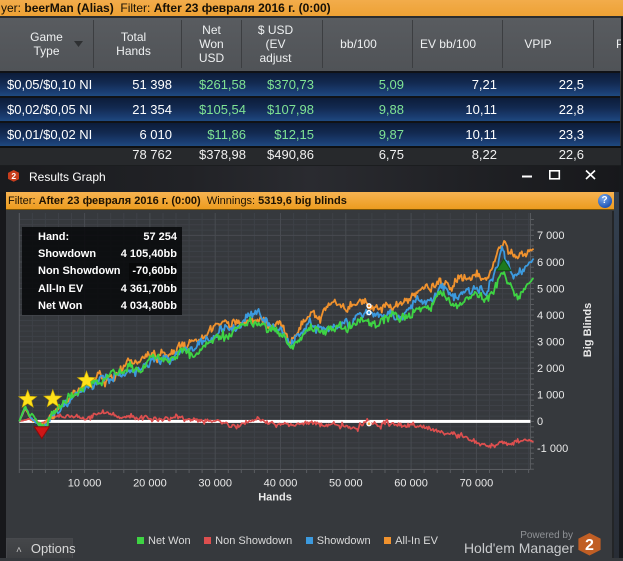 This screenshot has height=561, width=623. Describe the element at coordinates (551, 316) in the screenshot. I see `svg-text: 4 000` at that location.